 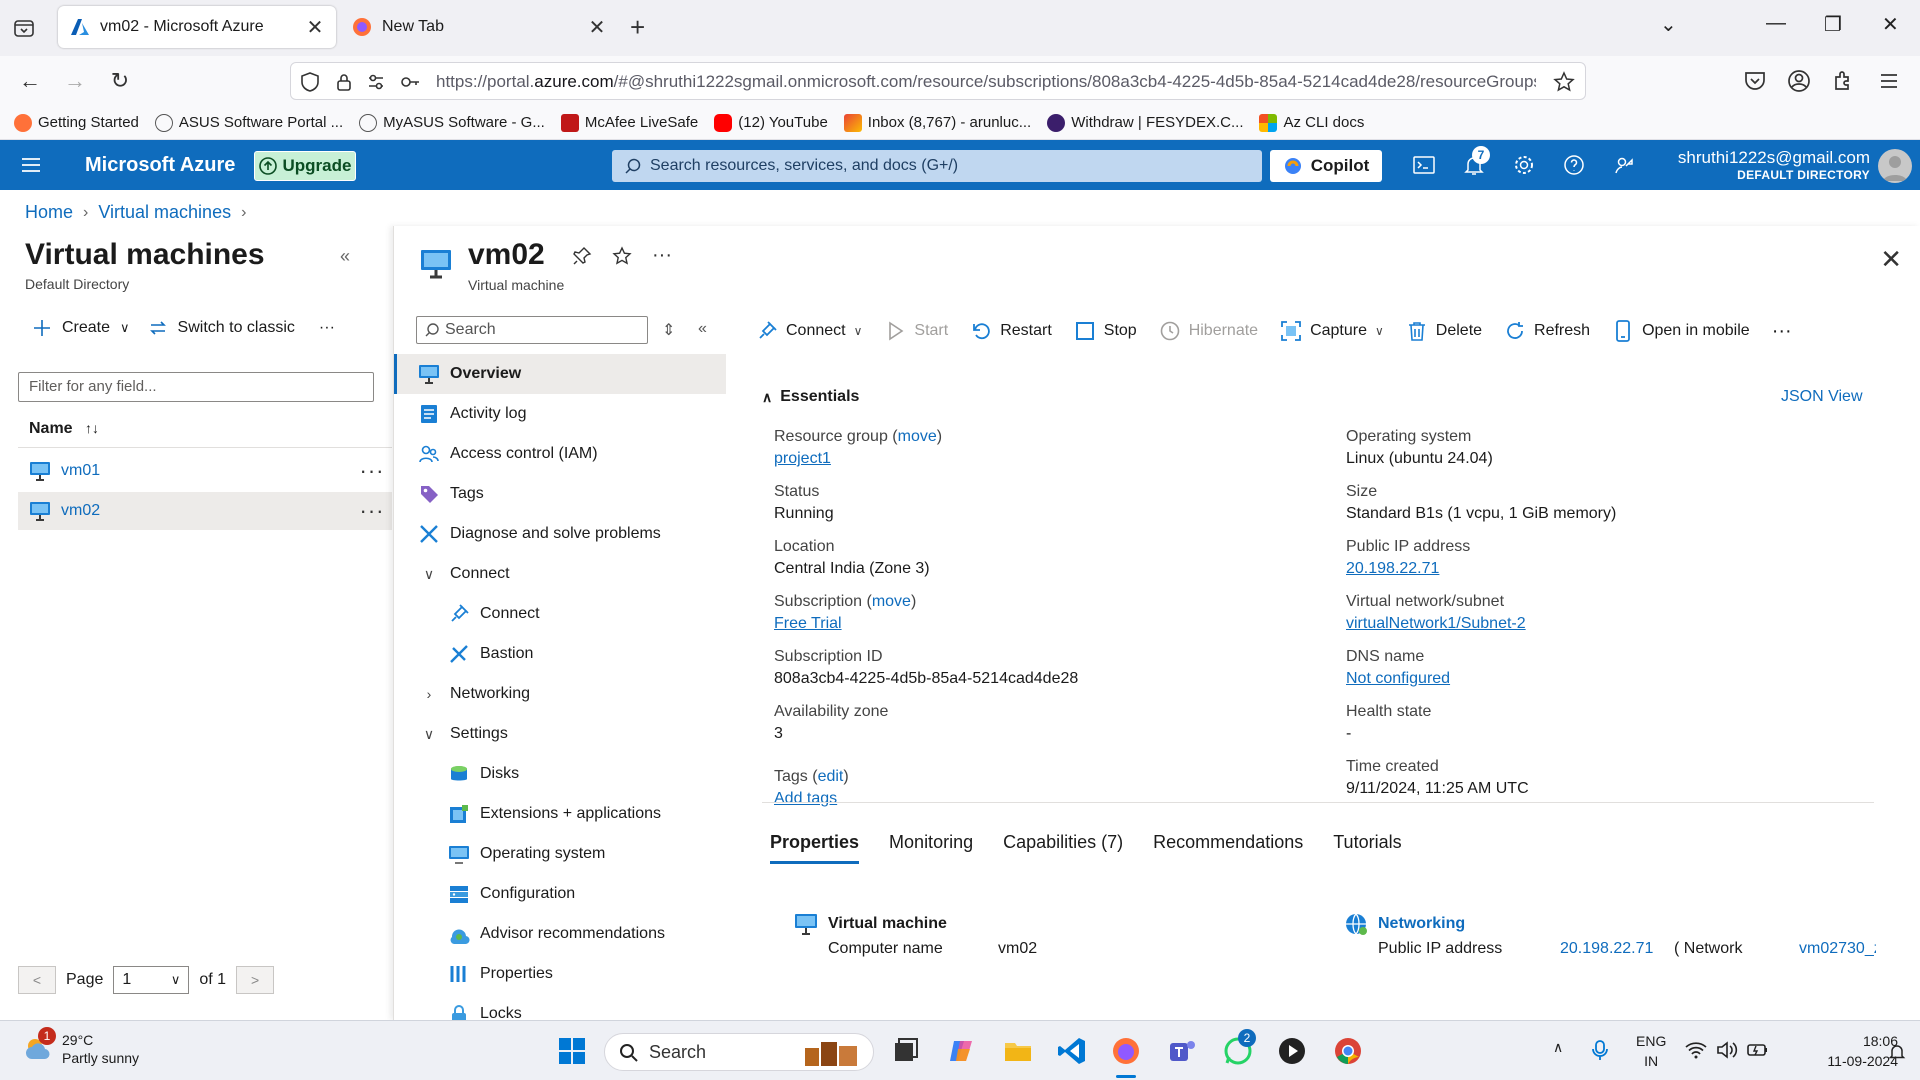 I want to click on favorite-star-icon, so click(x=622, y=256).